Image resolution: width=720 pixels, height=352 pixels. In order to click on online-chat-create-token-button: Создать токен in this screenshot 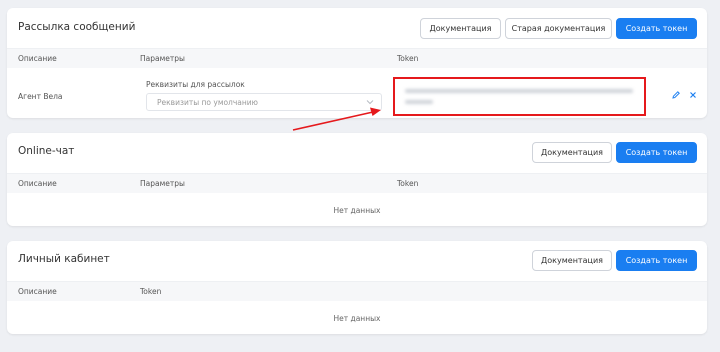, I will do `click(656, 152)`.